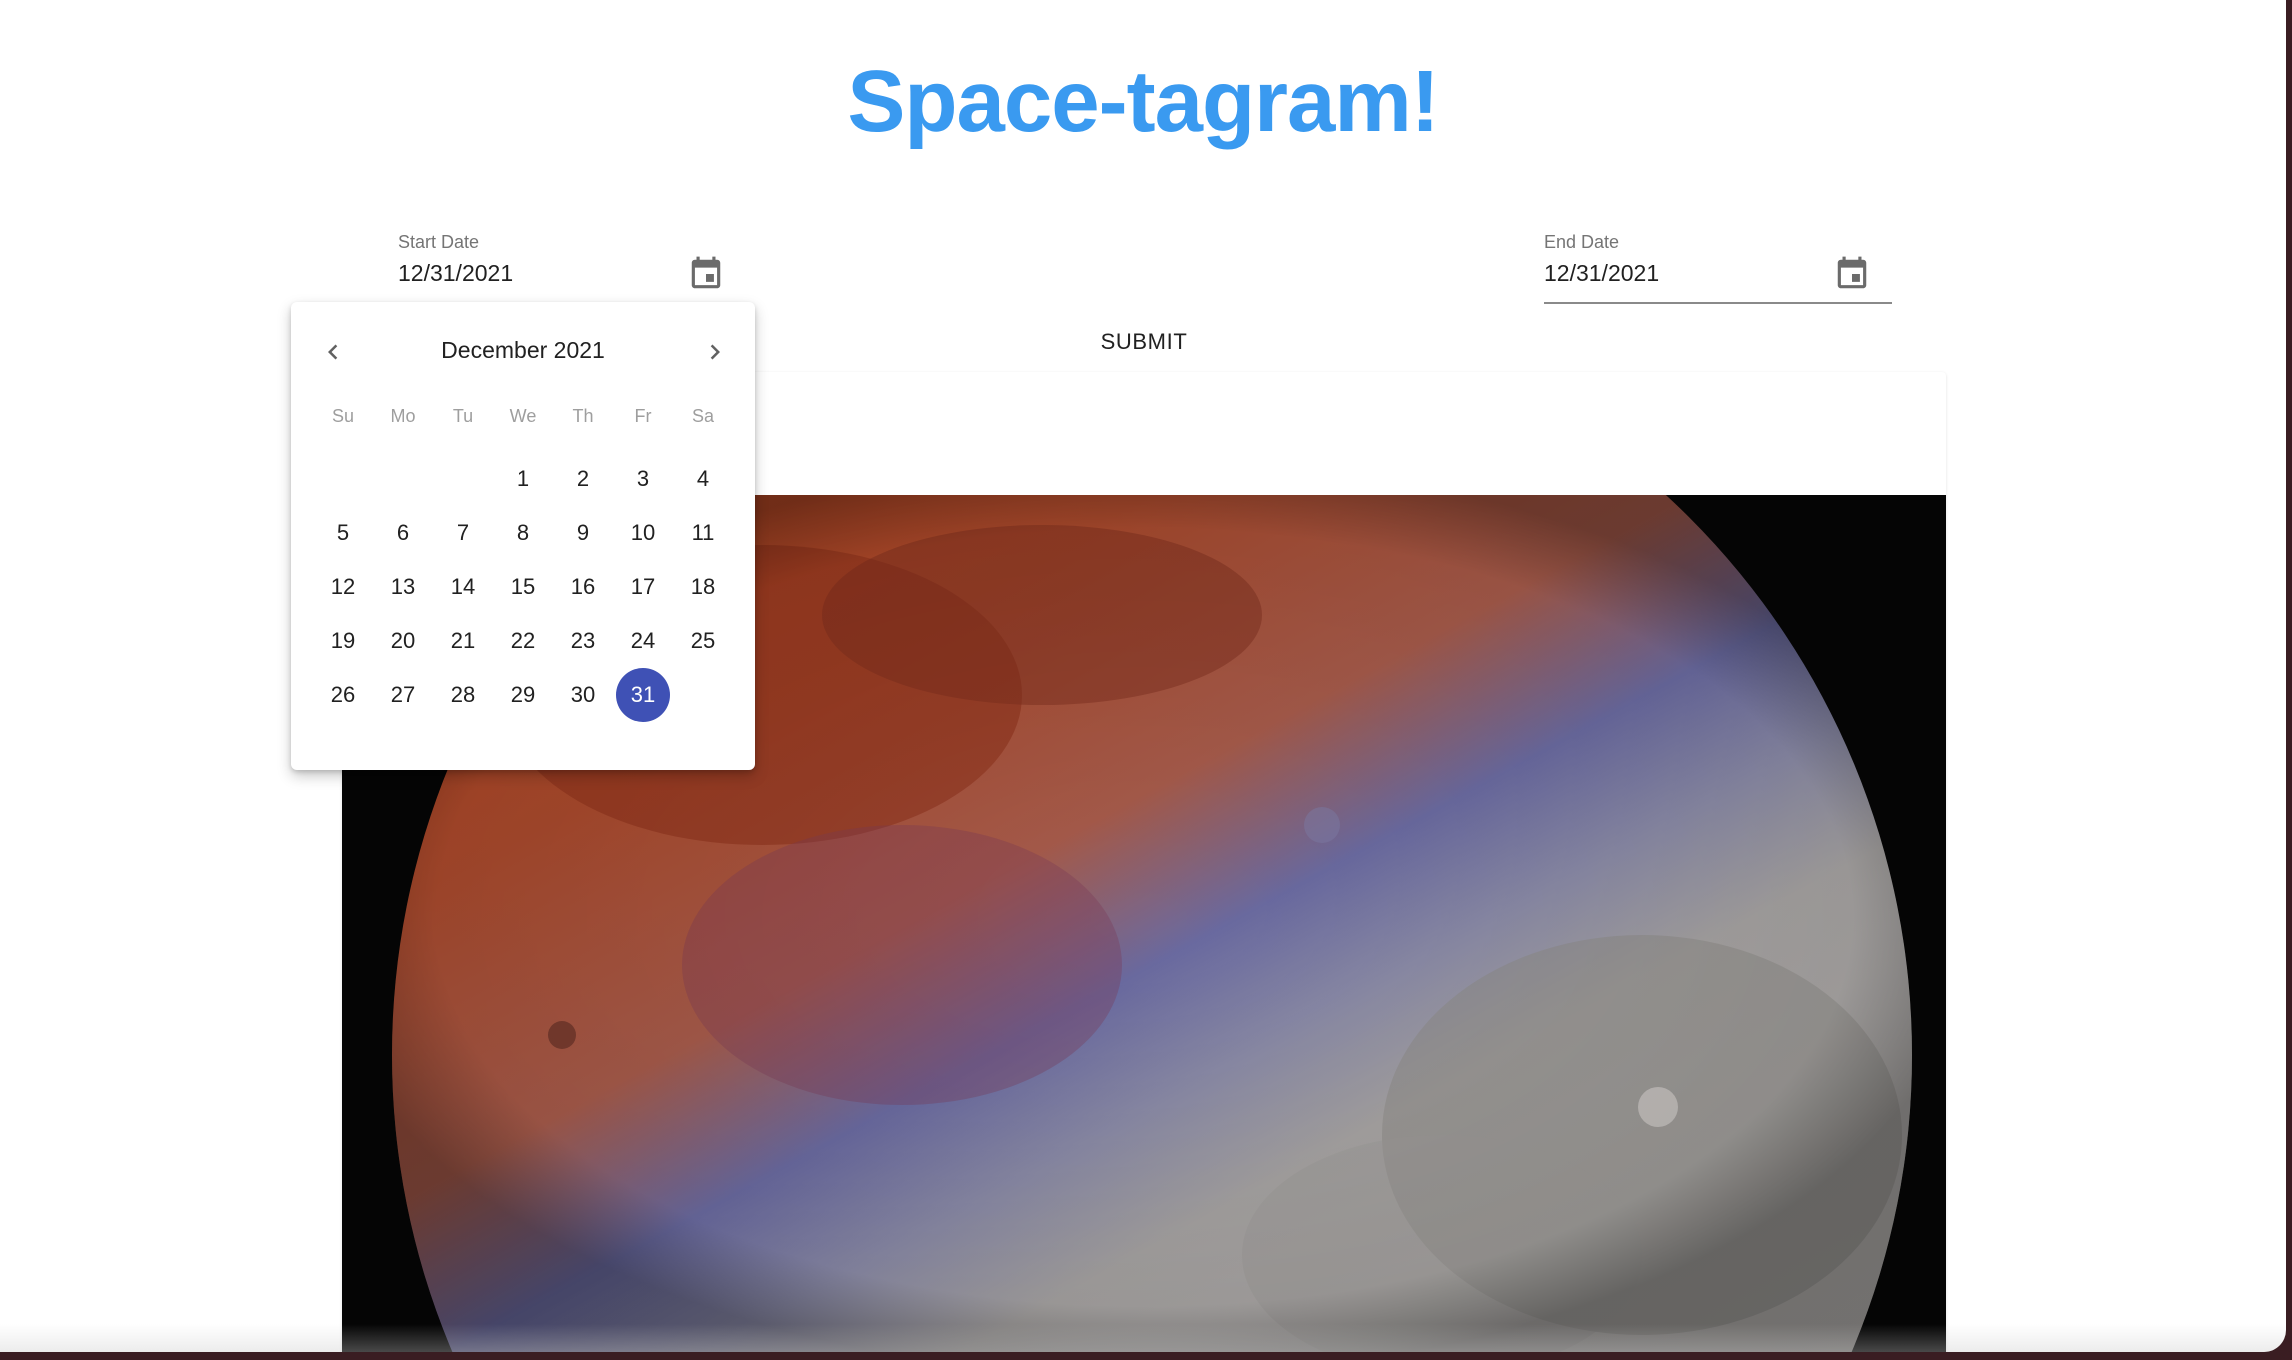 Image resolution: width=2292 pixels, height=1360 pixels. I want to click on calendar-day-label: 19, so click(343, 640).